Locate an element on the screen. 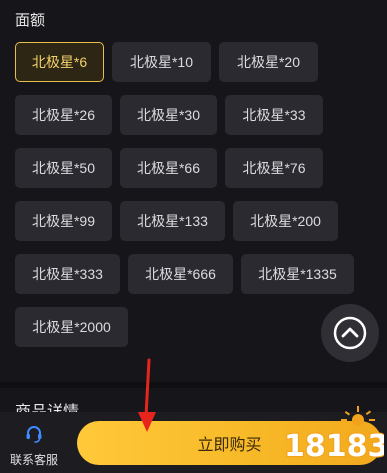  denomination-option: 北极星*50 is located at coordinates (63, 168).